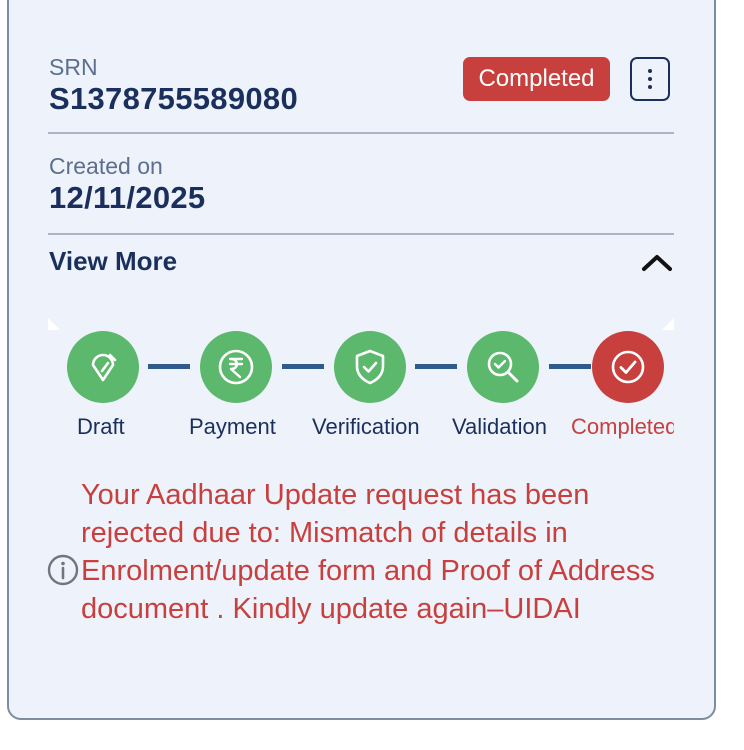 The image size is (744, 750). Describe the element at coordinates (73, 67) in the screenshot. I see `srn-label: SRN` at that location.